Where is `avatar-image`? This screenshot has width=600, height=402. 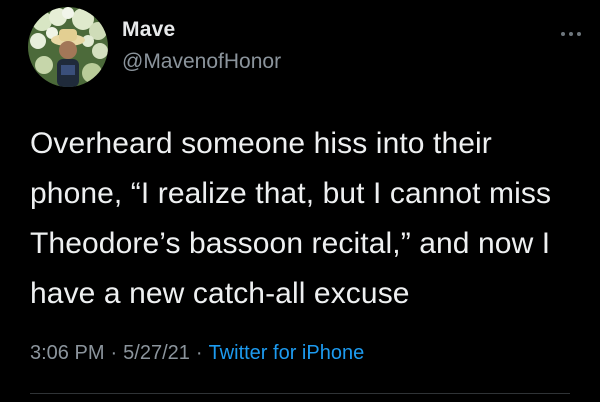
avatar-image is located at coordinates (68, 47).